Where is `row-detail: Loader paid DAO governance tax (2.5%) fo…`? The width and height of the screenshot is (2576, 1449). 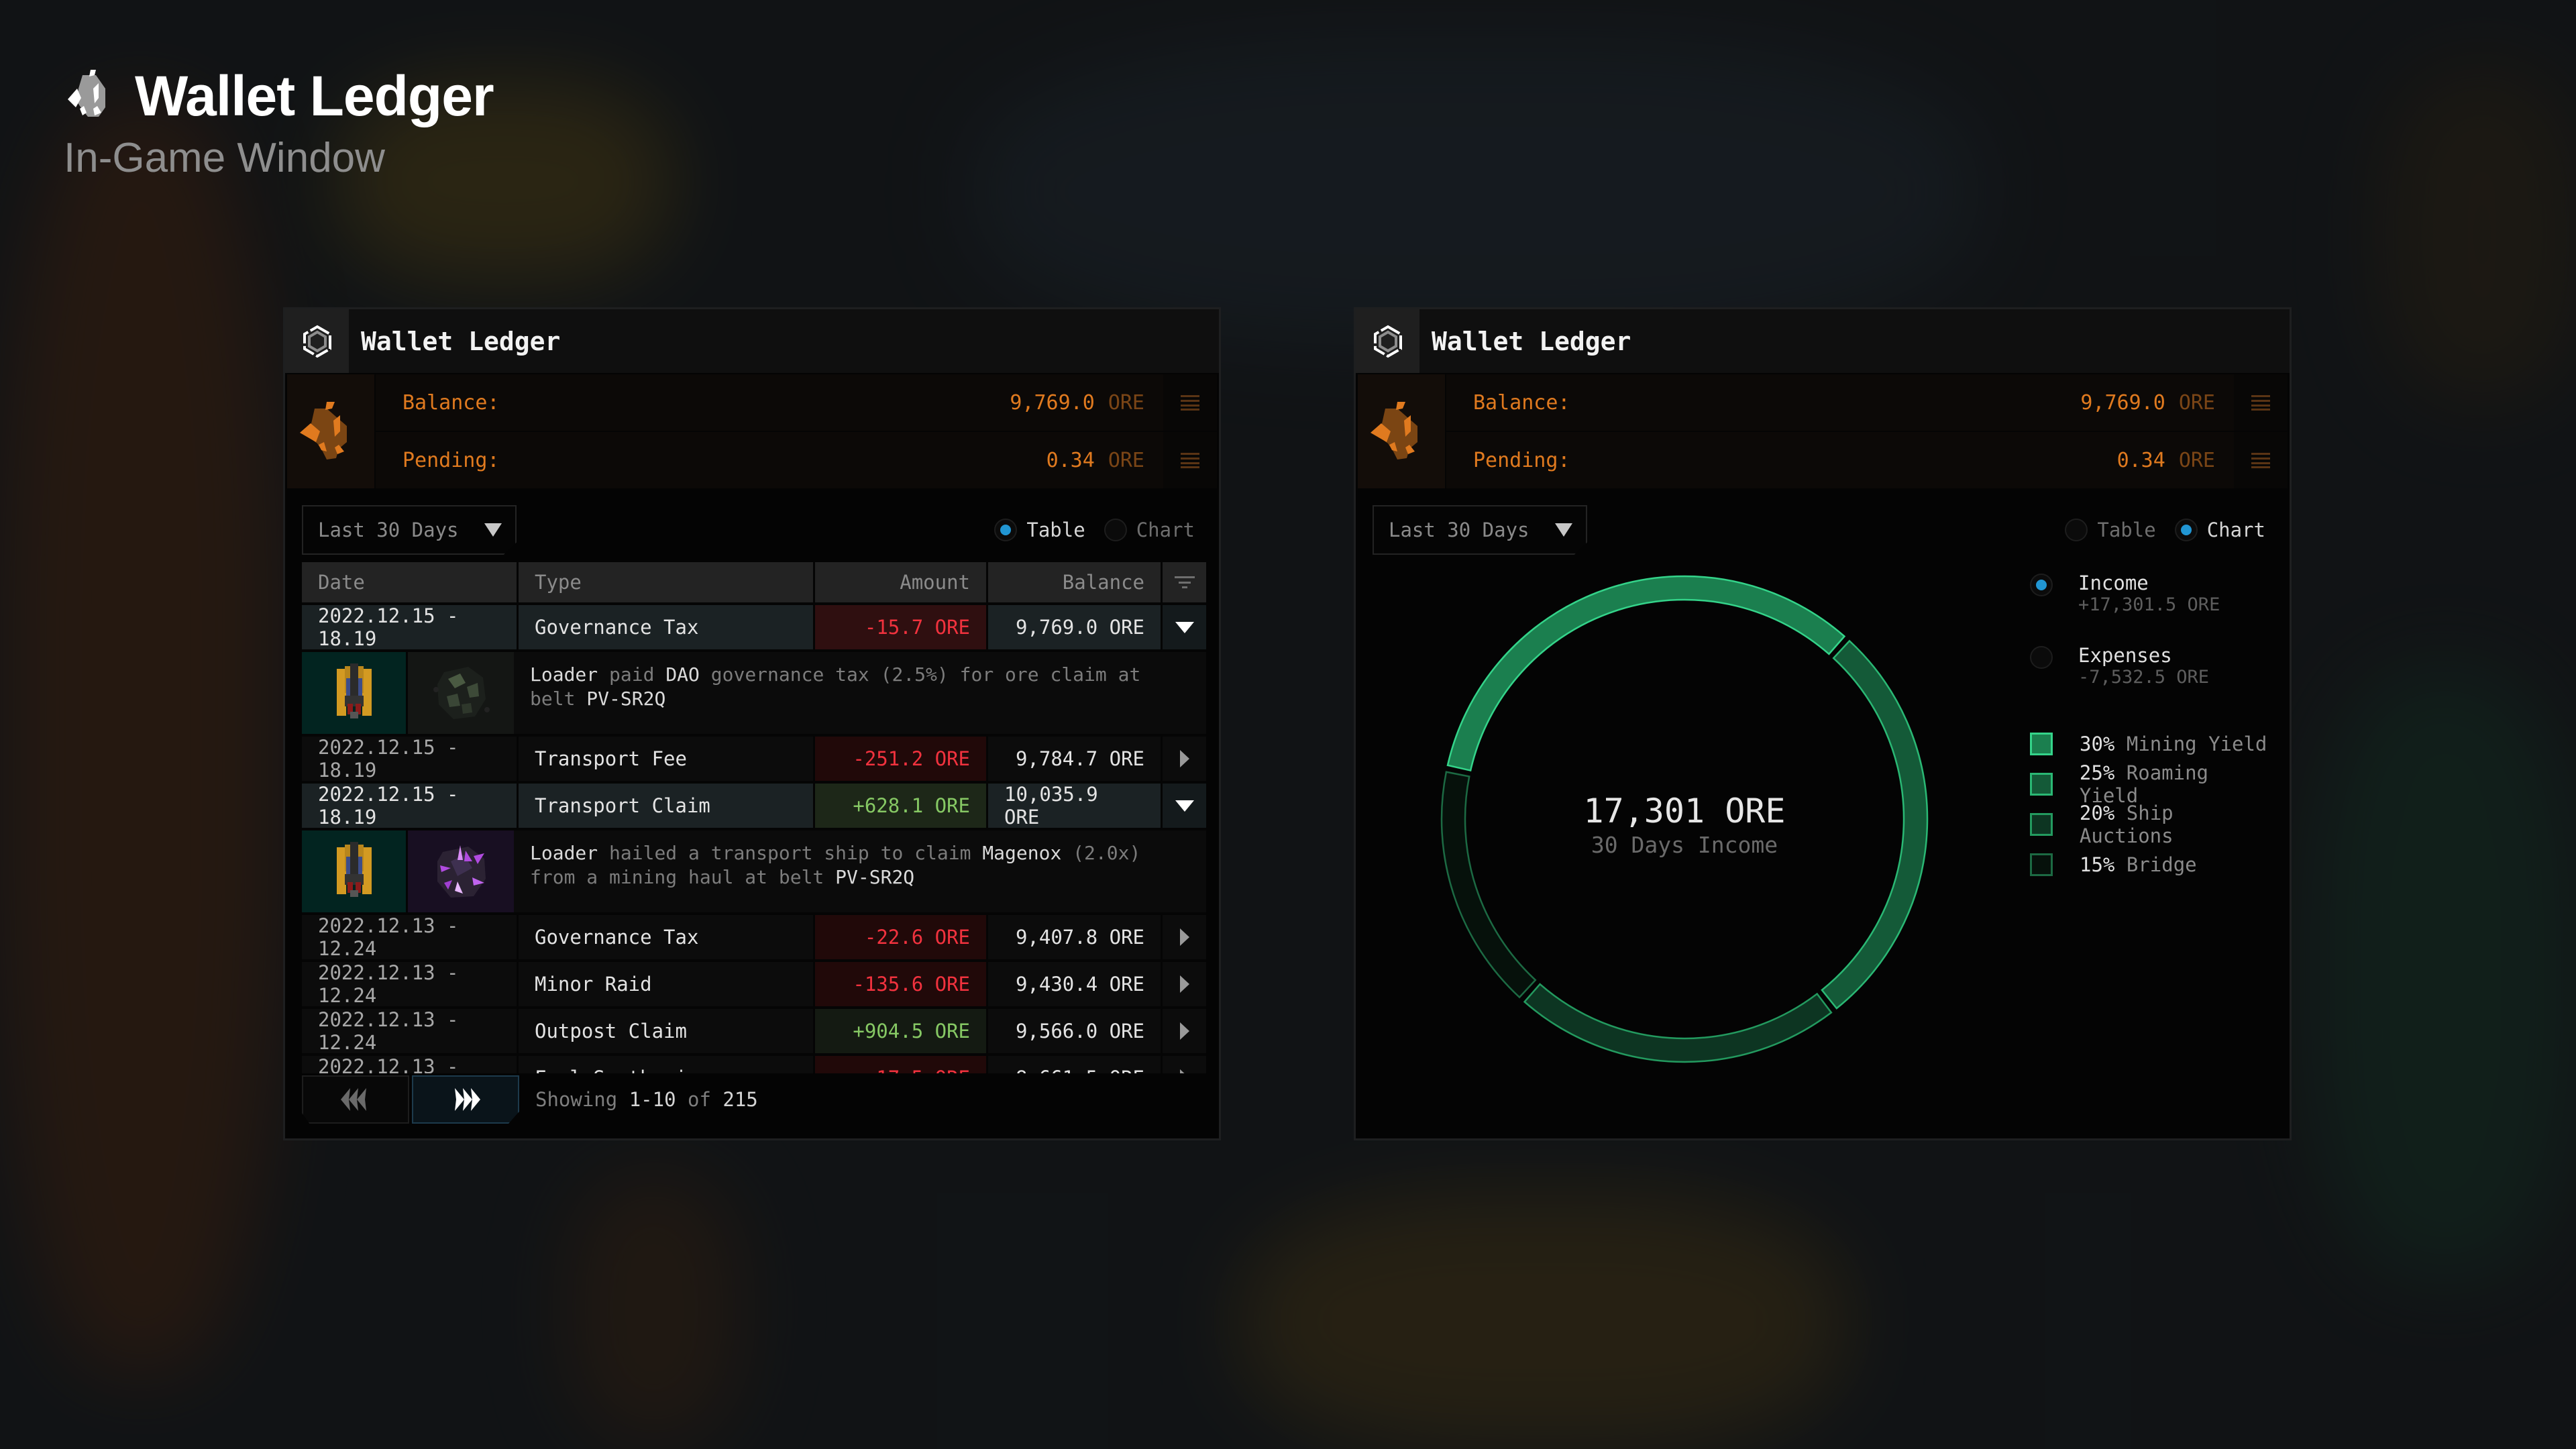 row-detail: Loader paid DAO governance tax (2.5%) fo… is located at coordinates (754, 691).